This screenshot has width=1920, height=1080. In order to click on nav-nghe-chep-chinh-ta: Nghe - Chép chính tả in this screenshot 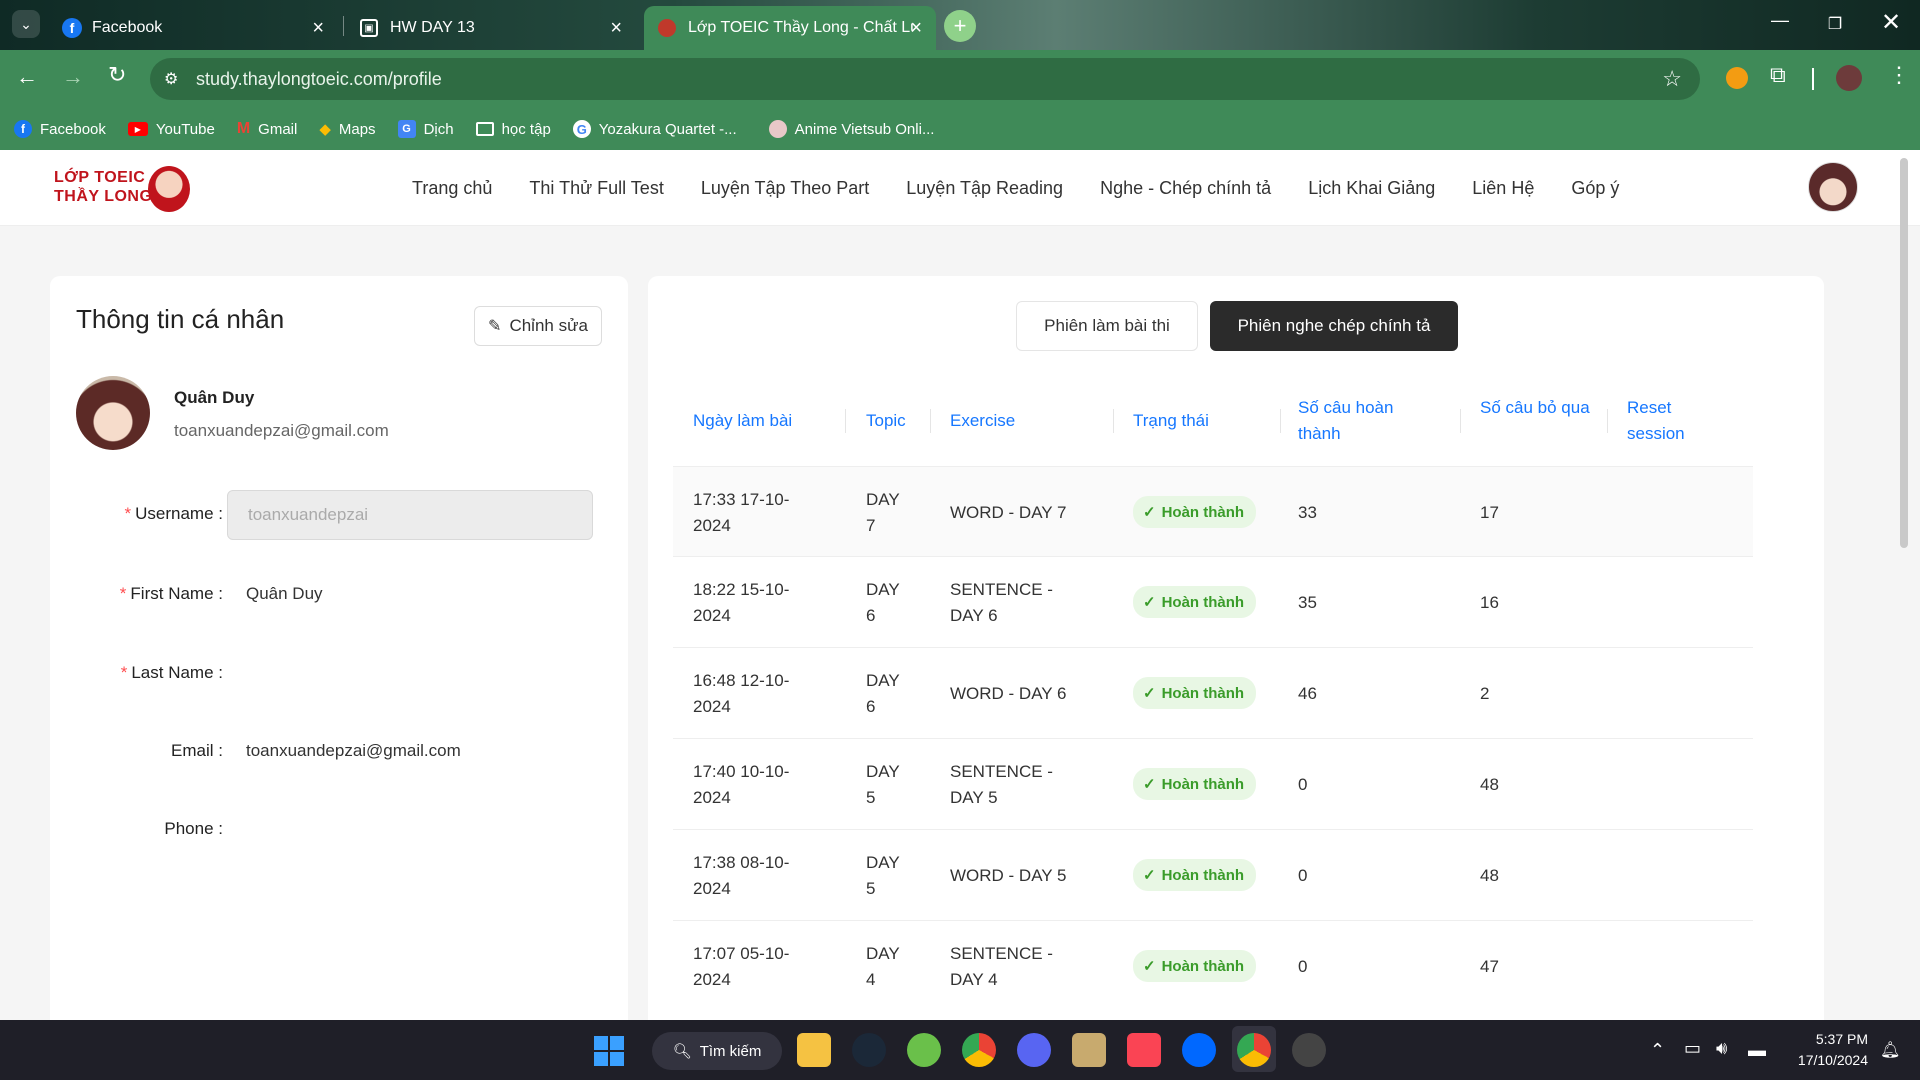, I will do `click(1185, 188)`.